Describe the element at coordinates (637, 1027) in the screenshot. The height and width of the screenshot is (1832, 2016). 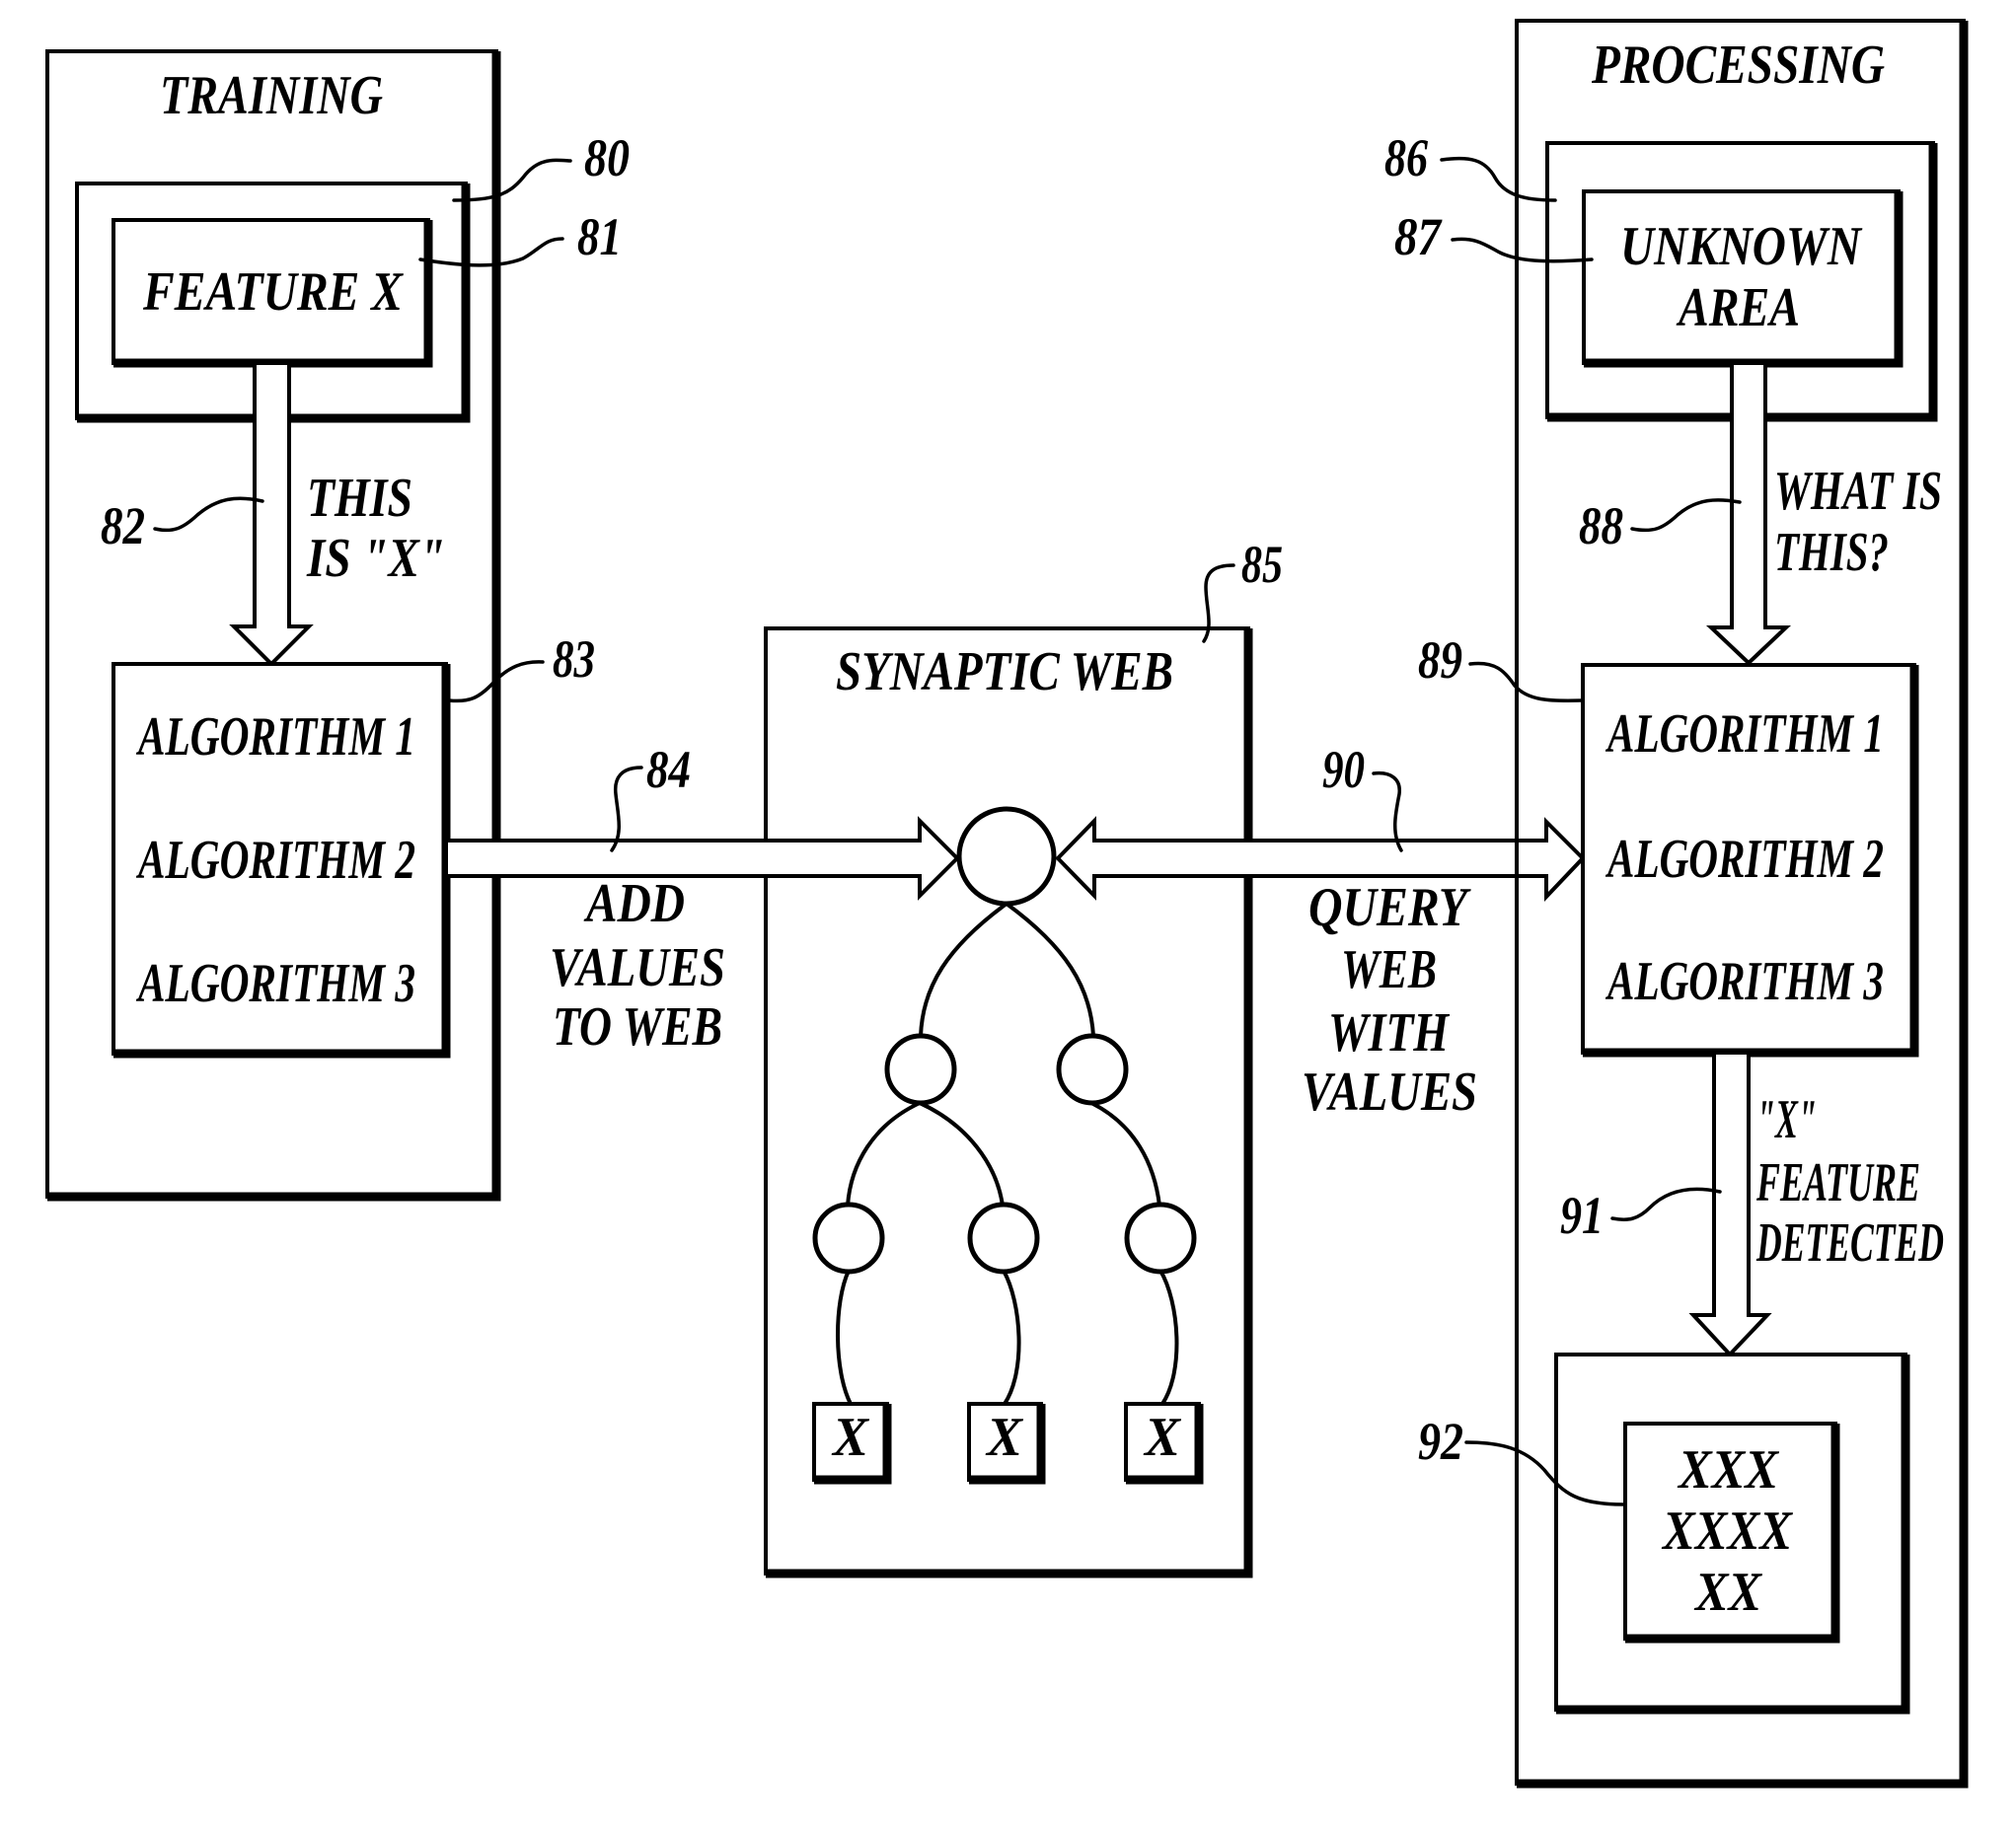
I see `add-values-label-line3: TO WEB` at that location.